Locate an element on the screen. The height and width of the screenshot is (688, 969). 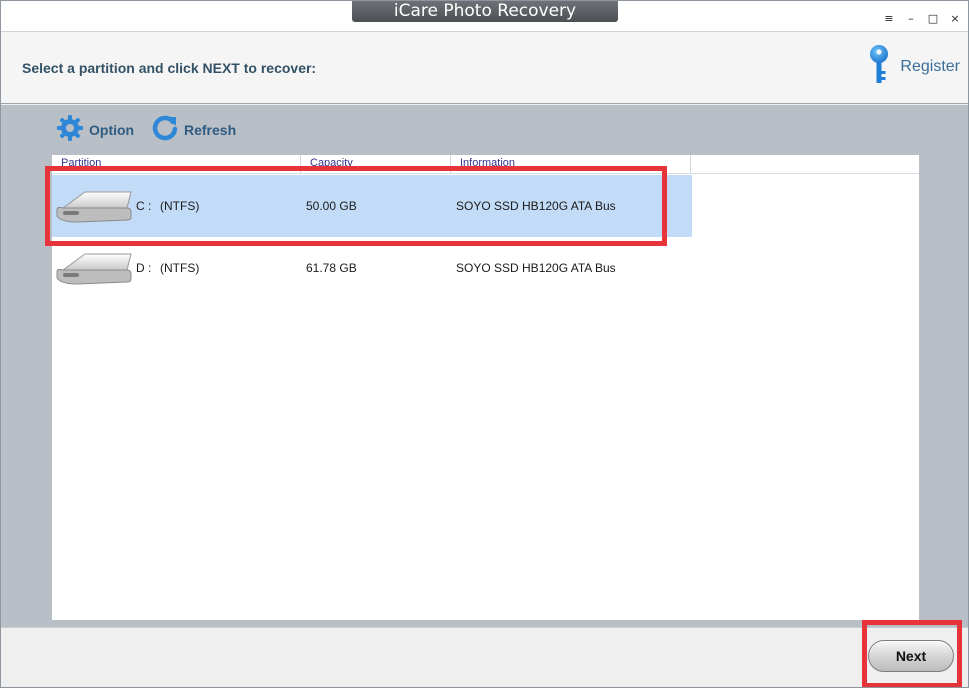
gear-icon is located at coordinates (70, 130).